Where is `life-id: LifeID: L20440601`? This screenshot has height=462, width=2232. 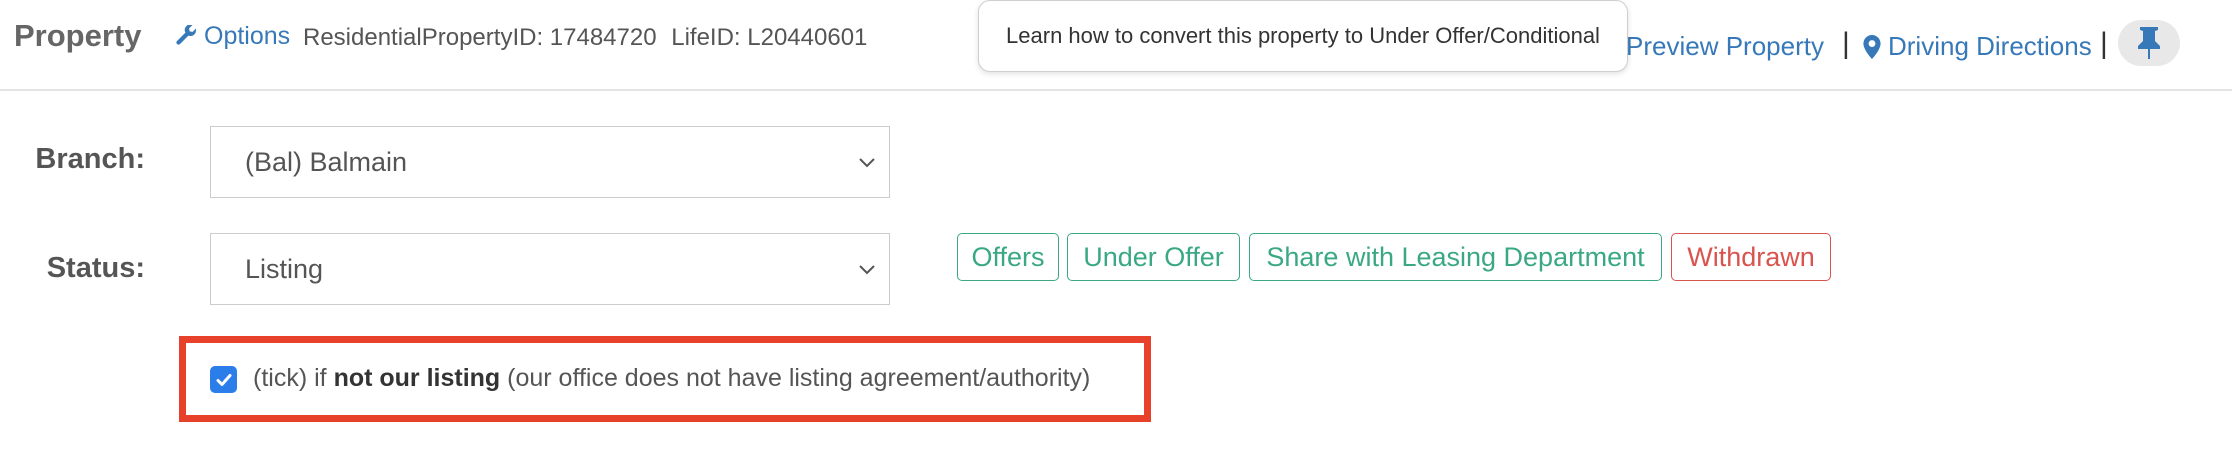
life-id: LifeID: L20440601 is located at coordinates (769, 37).